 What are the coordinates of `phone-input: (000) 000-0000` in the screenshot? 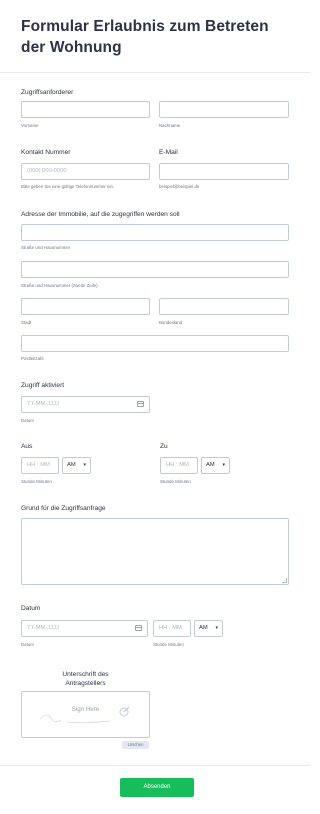 It's located at (85, 171).